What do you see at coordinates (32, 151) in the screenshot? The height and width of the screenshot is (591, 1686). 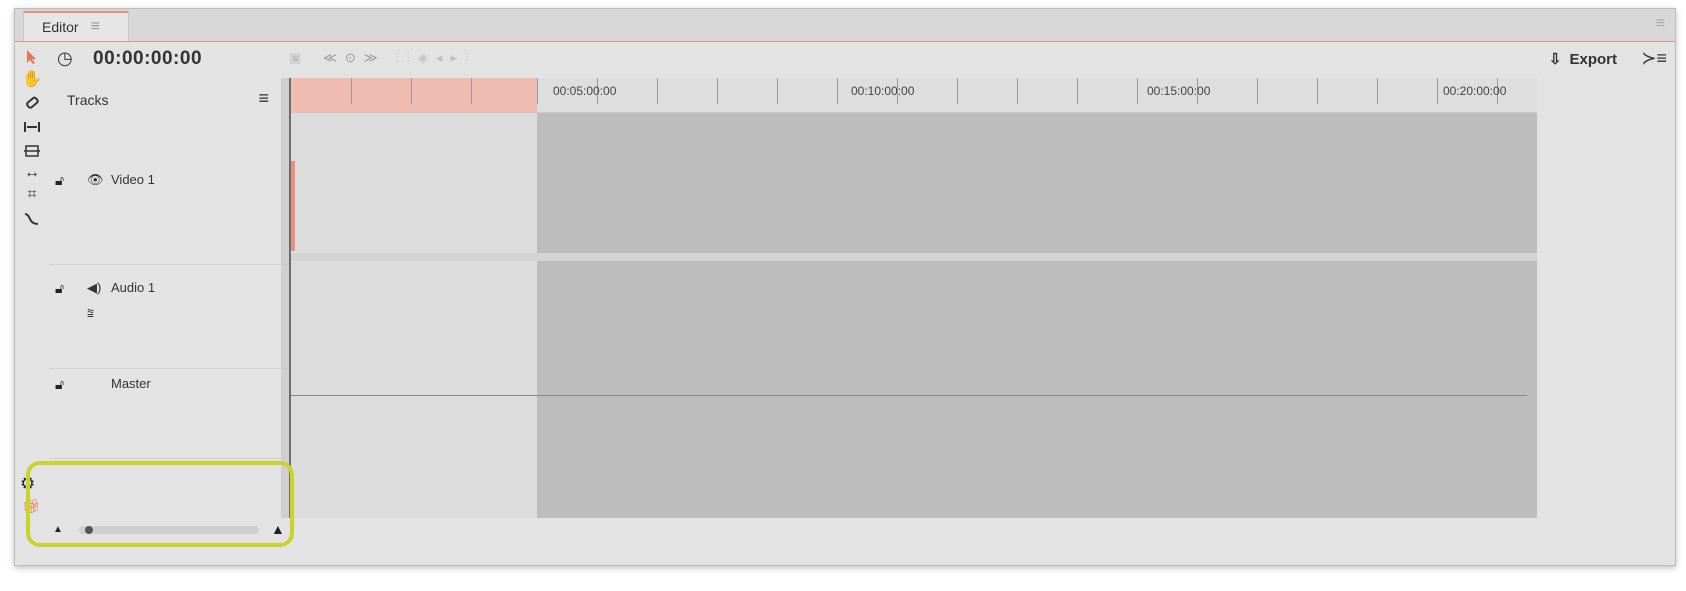 I see `split-icon` at bounding box center [32, 151].